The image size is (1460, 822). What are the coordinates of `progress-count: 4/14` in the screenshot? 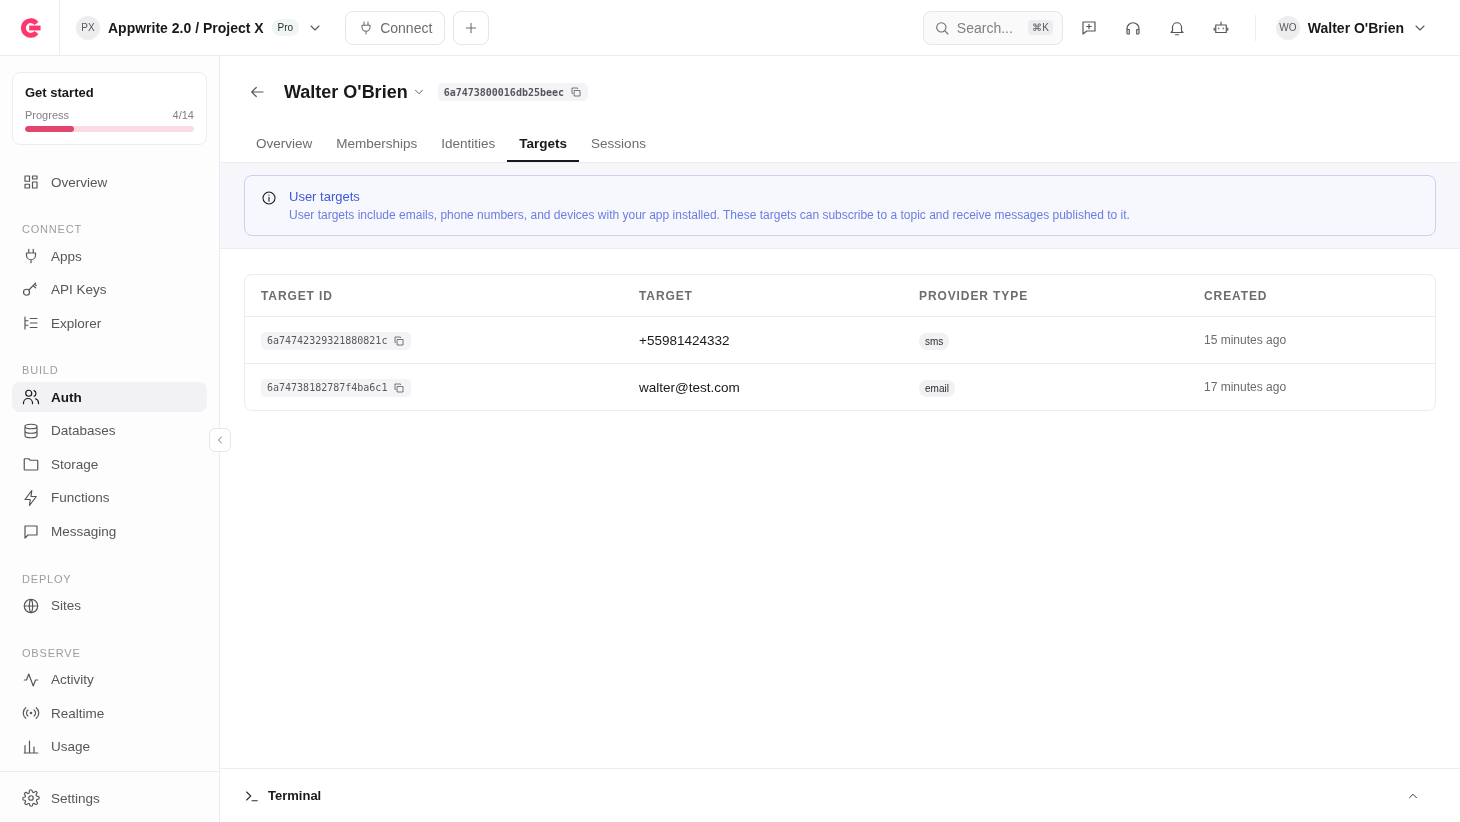 It's located at (183, 115).